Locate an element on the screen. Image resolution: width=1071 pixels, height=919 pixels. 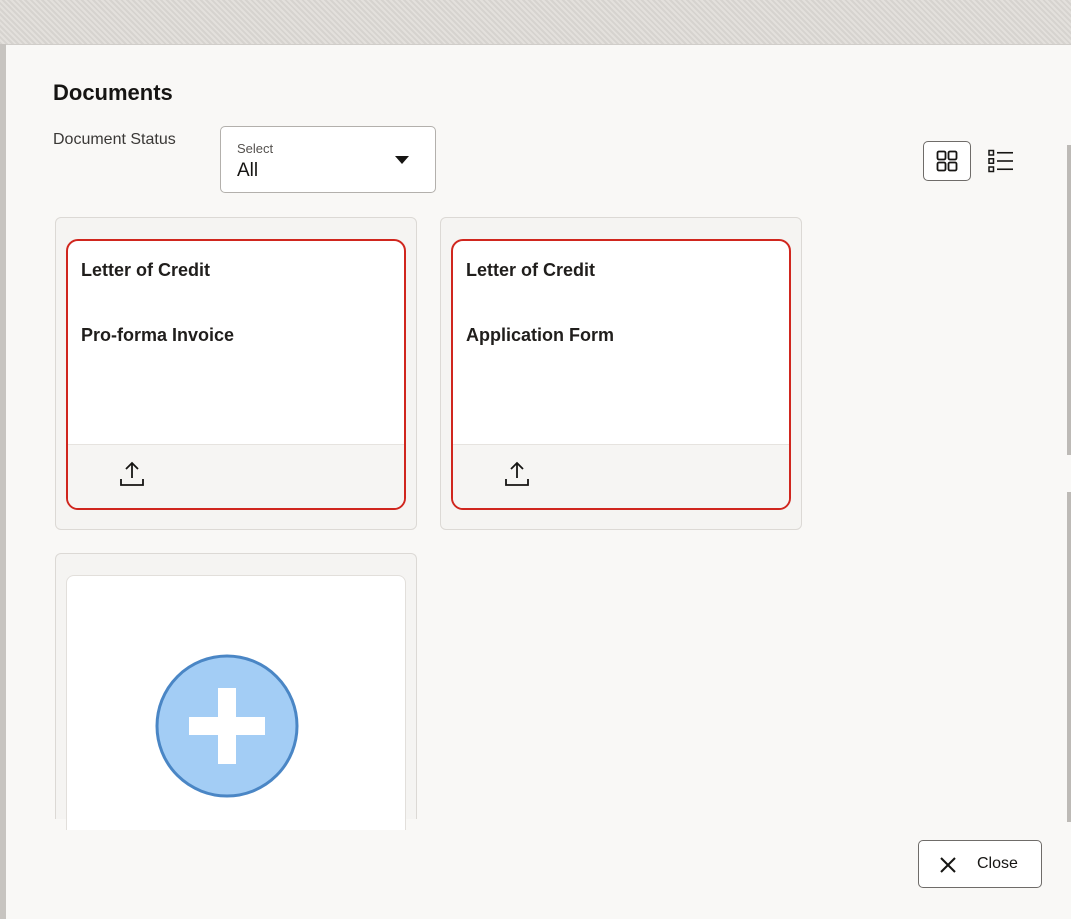
dialog-left-edge is located at coordinates (3, 481).